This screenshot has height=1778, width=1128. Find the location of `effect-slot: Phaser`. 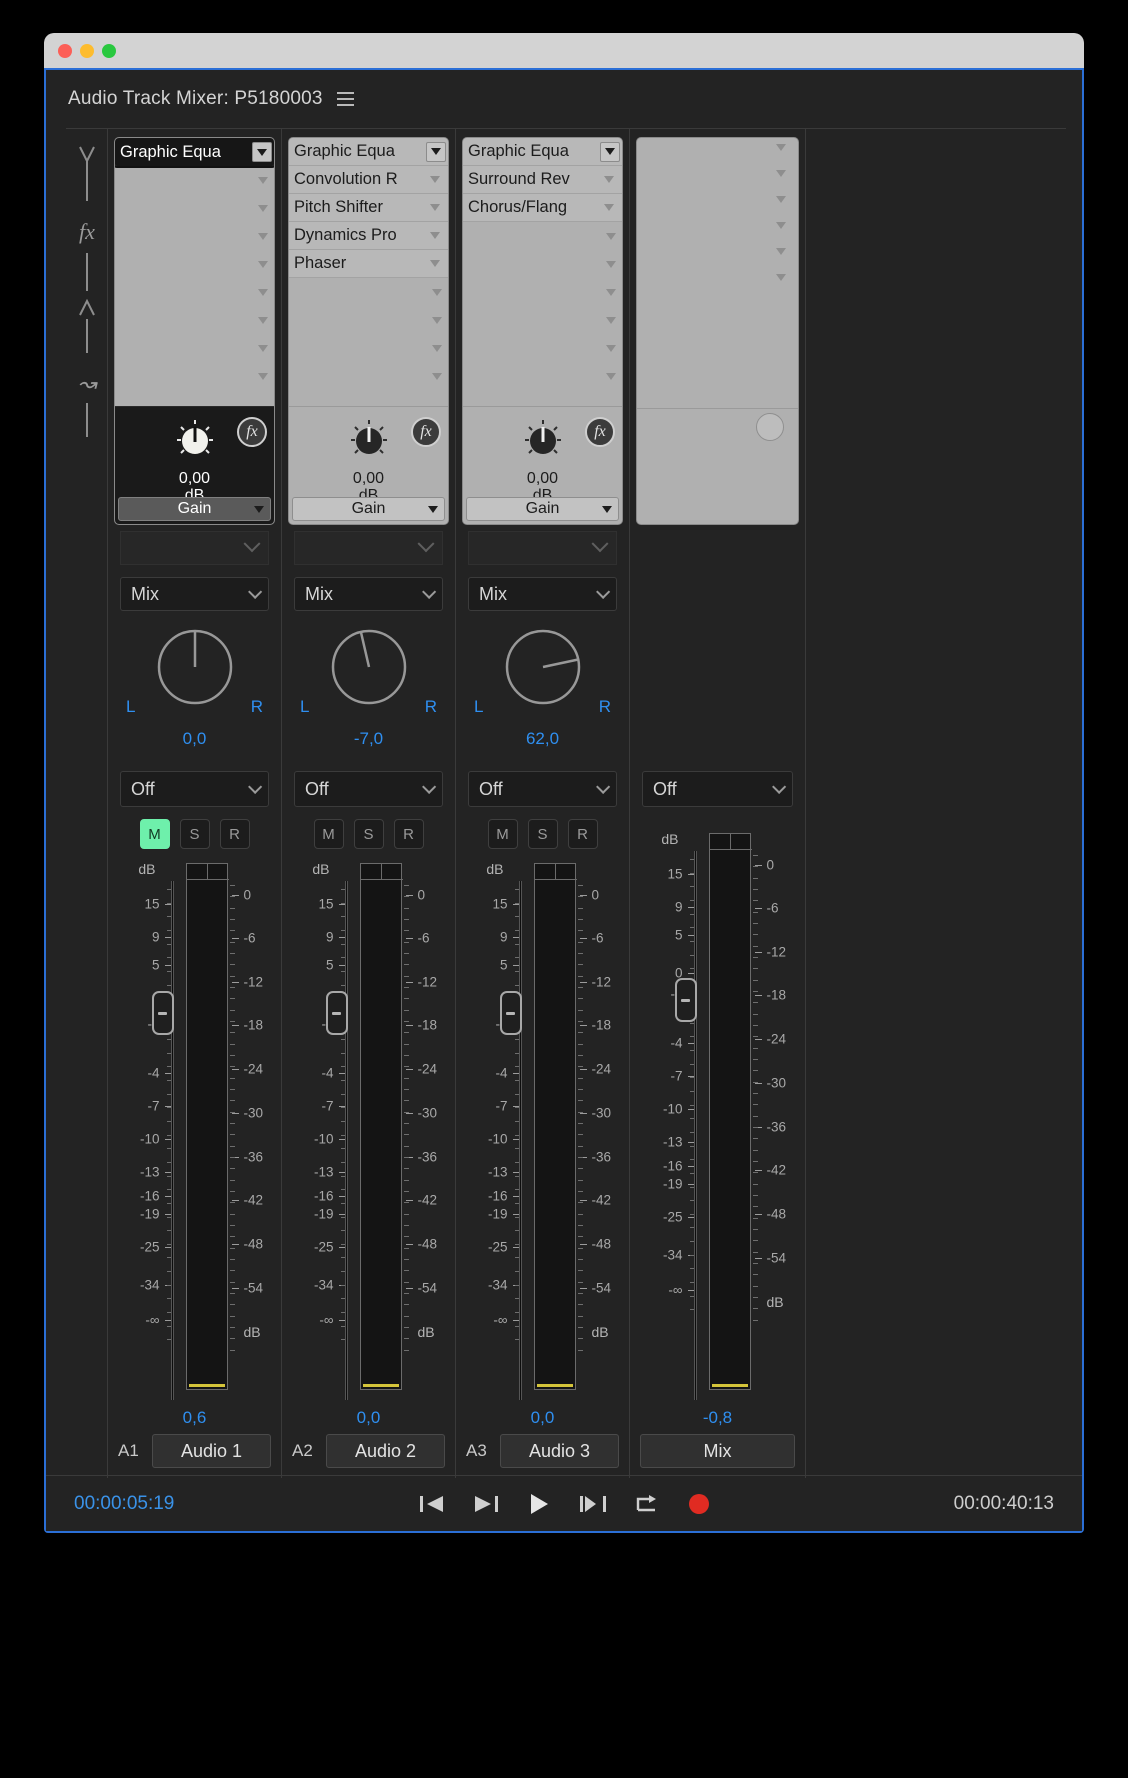

effect-slot: Phaser is located at coordinates (368, 264).